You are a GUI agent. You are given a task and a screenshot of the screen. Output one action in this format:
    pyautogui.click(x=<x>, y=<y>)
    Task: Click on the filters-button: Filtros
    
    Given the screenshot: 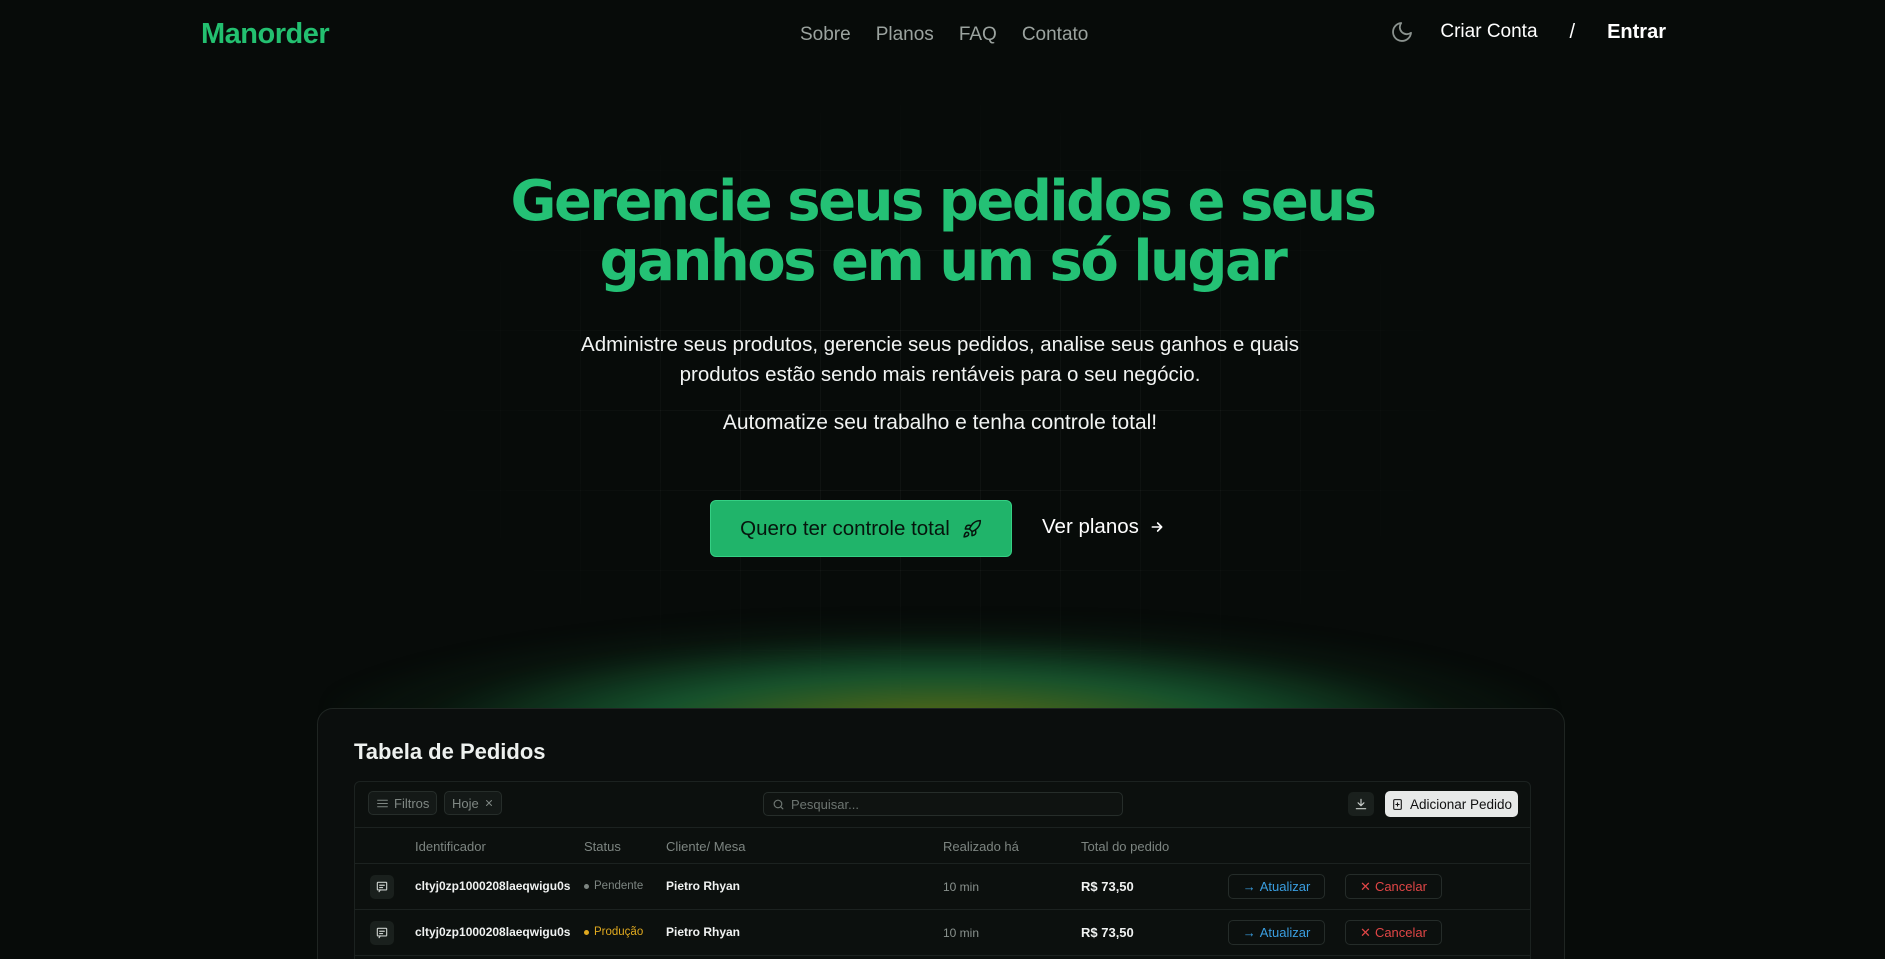 What is the action you would take?
    pyautogui.click(x=403, y=803)
    